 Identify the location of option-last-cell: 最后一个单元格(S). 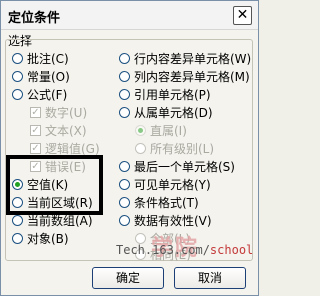
(177, 166).